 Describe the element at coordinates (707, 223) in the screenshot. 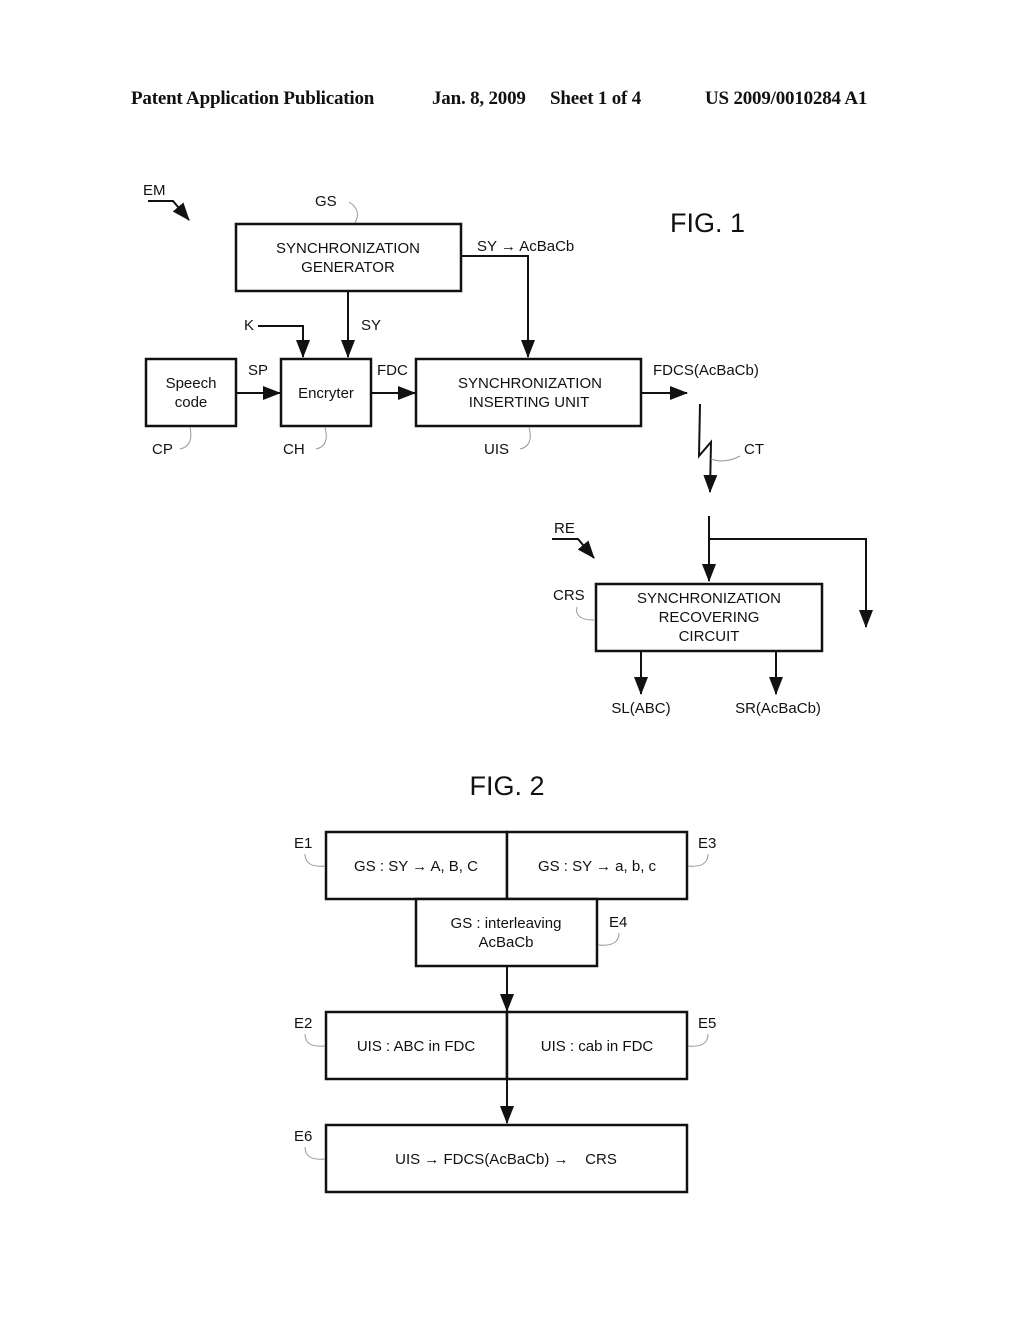

I see `fig1-title: FIG. 1` at that location.